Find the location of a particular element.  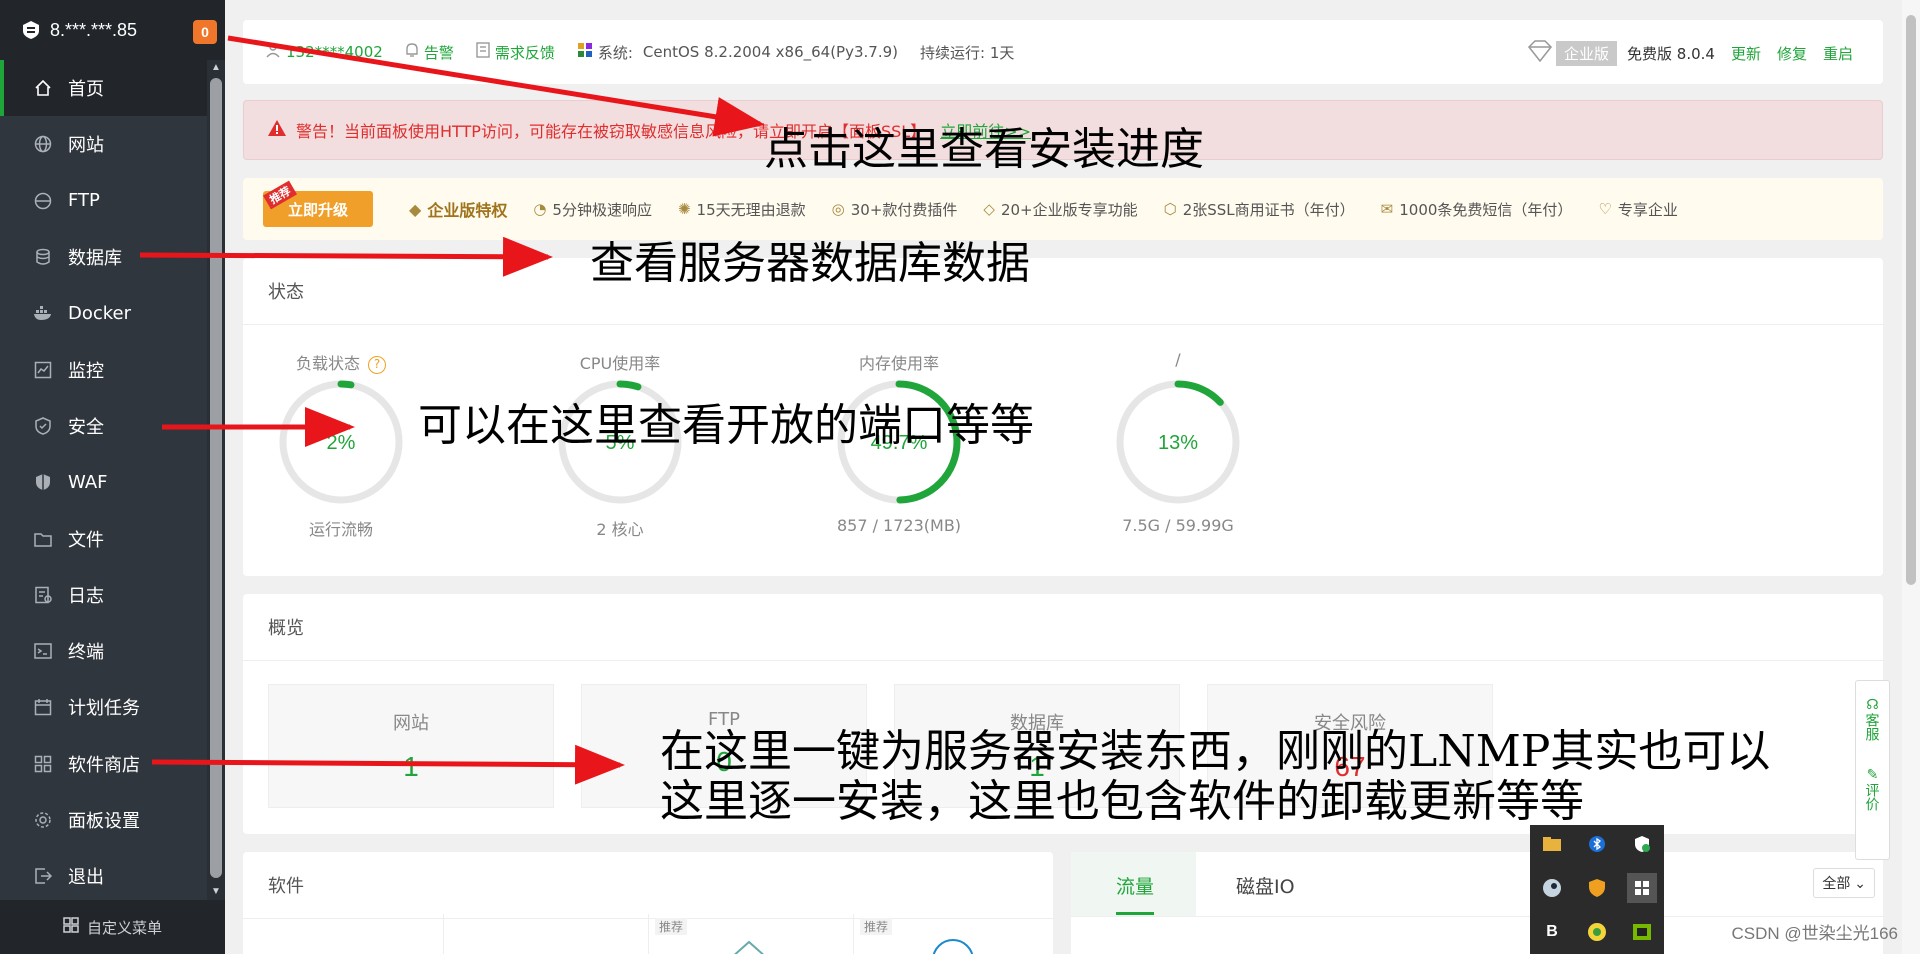

arrow-to-software-store is located at coordinates (388, 764).